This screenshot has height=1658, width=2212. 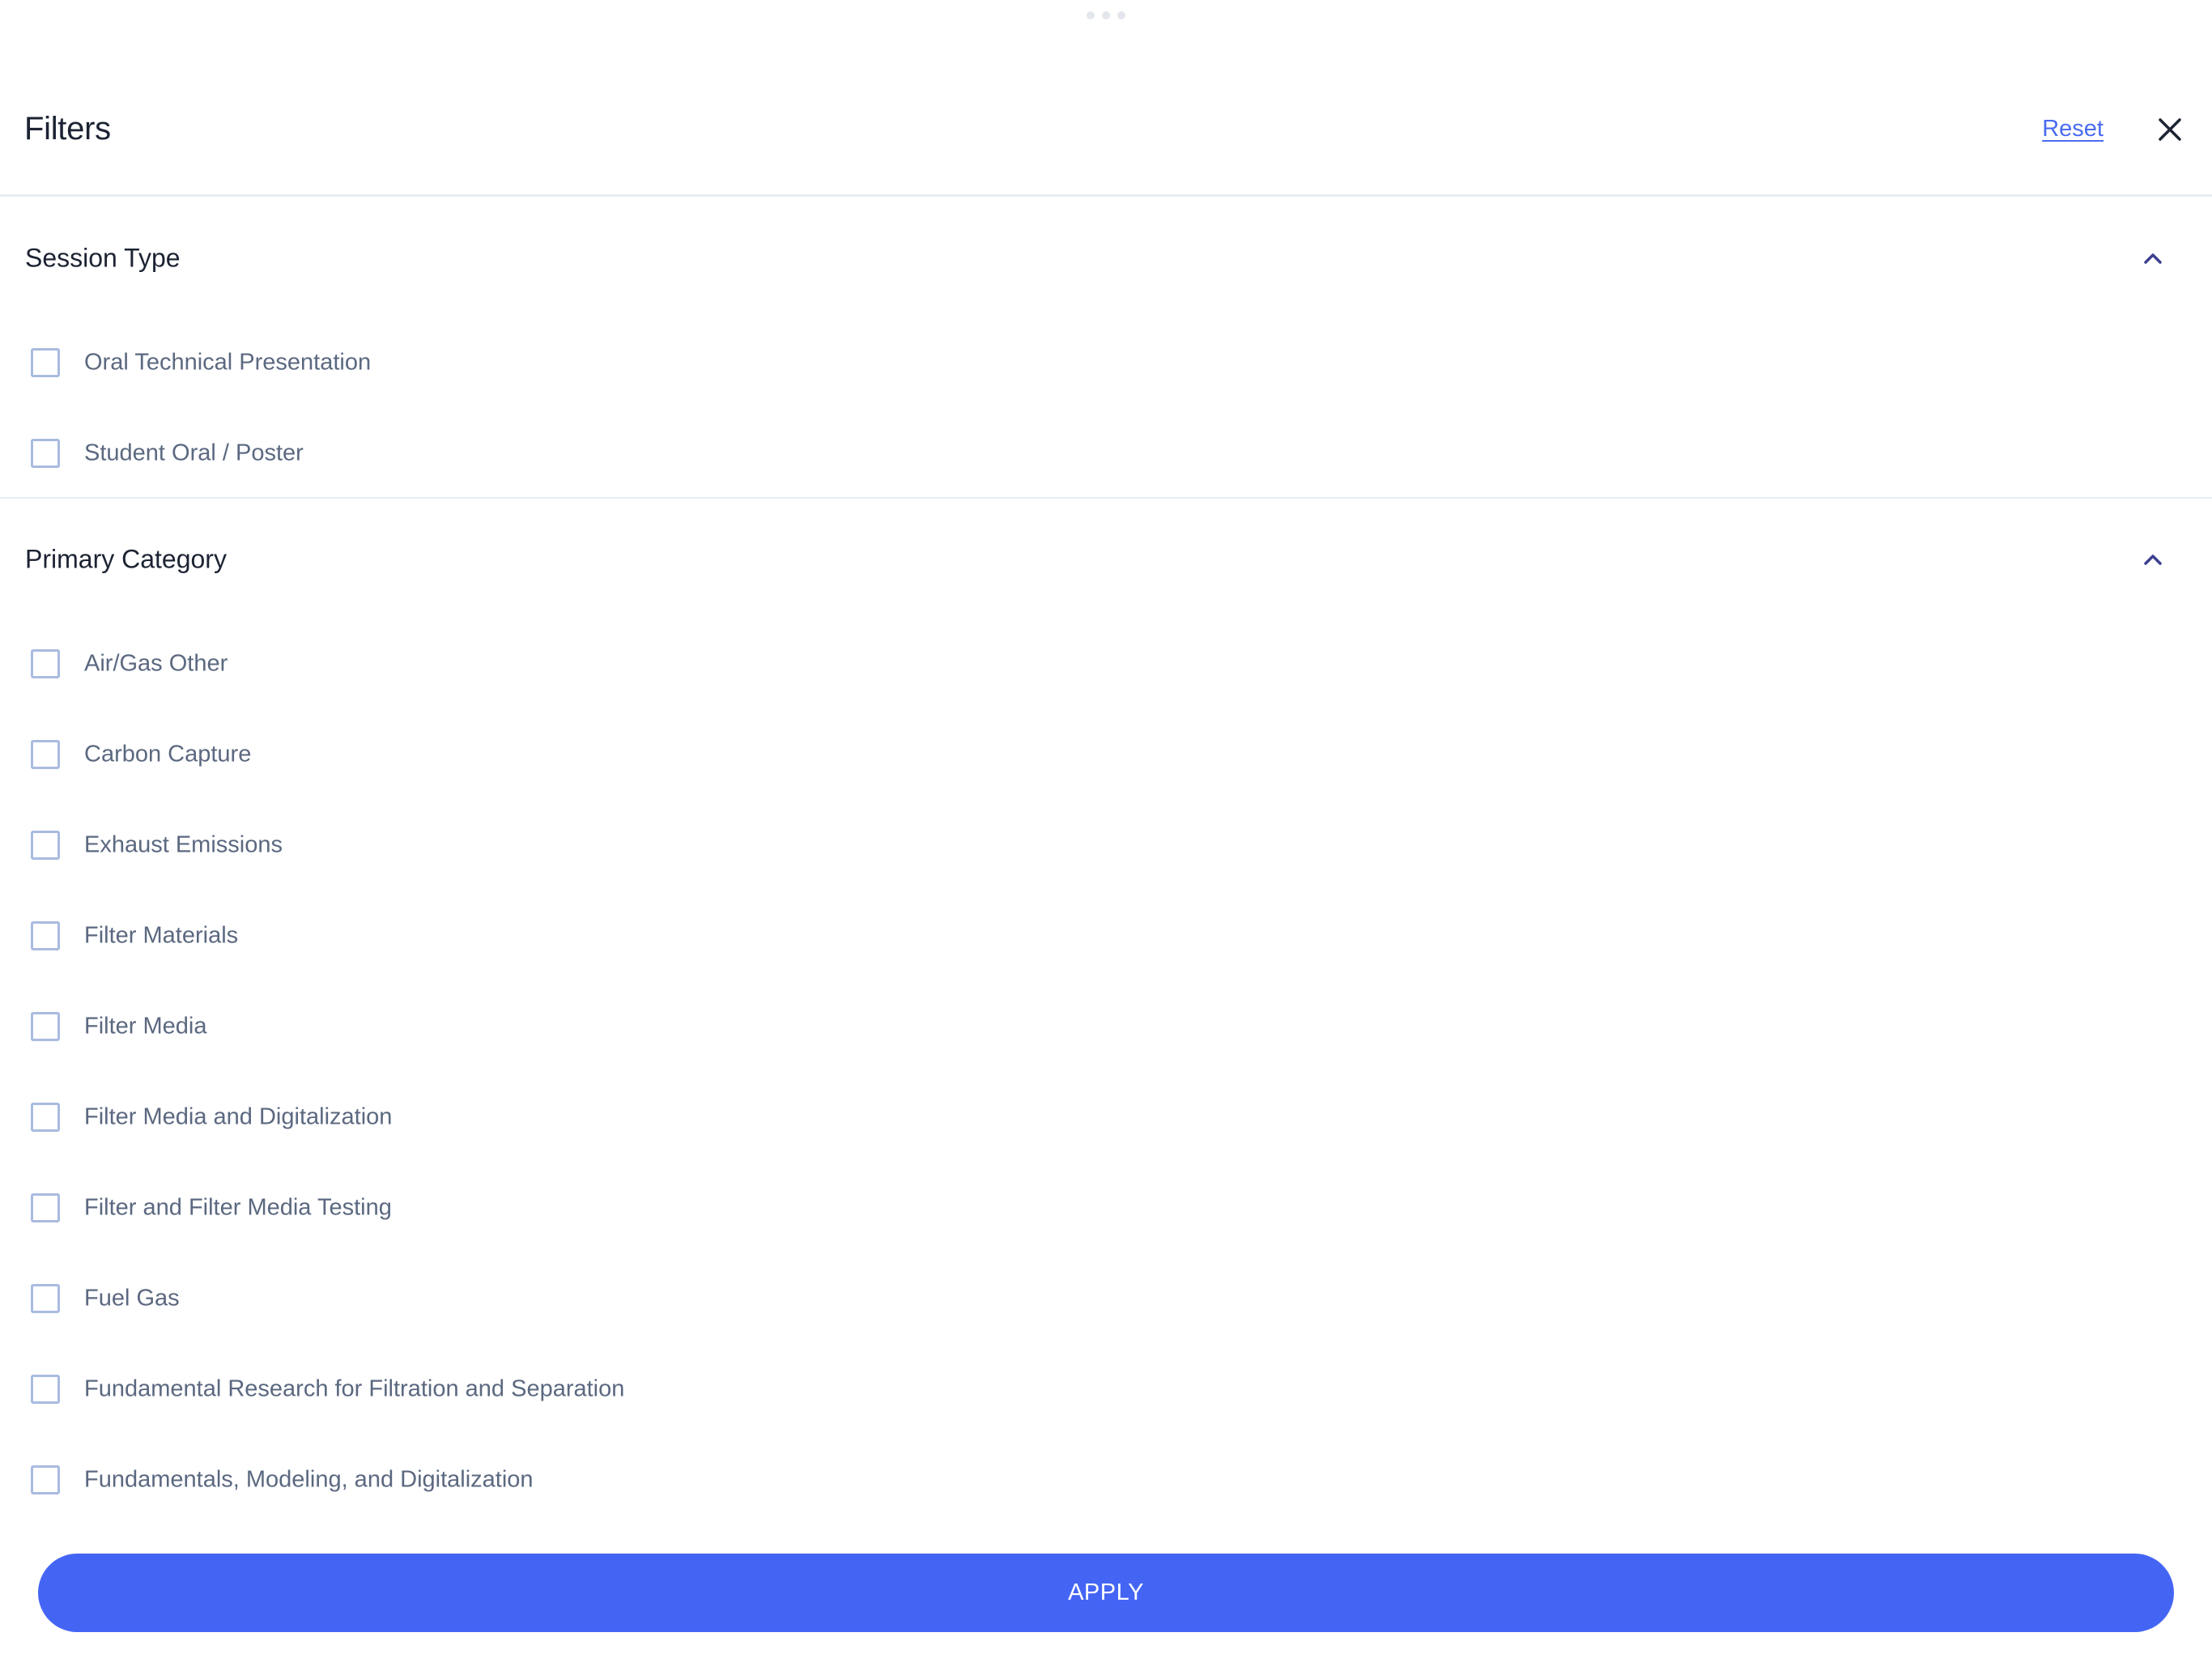 I want to click on page-title: Filters, so click(x=67, y=129).